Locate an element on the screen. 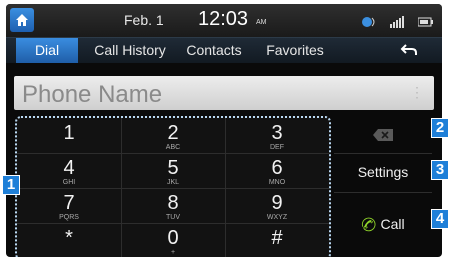  key-digit: 0 is located at coordinates (173, 238).